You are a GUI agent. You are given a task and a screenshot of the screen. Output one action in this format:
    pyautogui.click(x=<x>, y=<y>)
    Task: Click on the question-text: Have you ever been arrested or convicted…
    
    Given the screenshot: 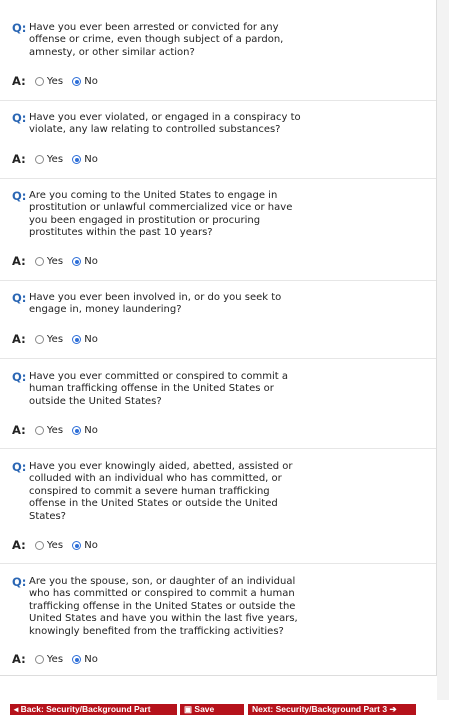 What is the action you would take?
    pyautogui.click(x=156, y=40)
    